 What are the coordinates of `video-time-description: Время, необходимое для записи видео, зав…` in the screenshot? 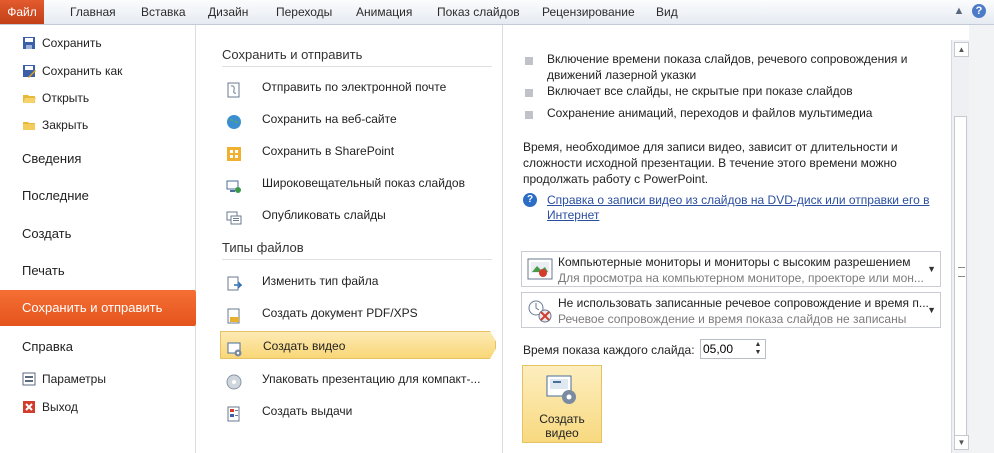 It's located at (710, 163).